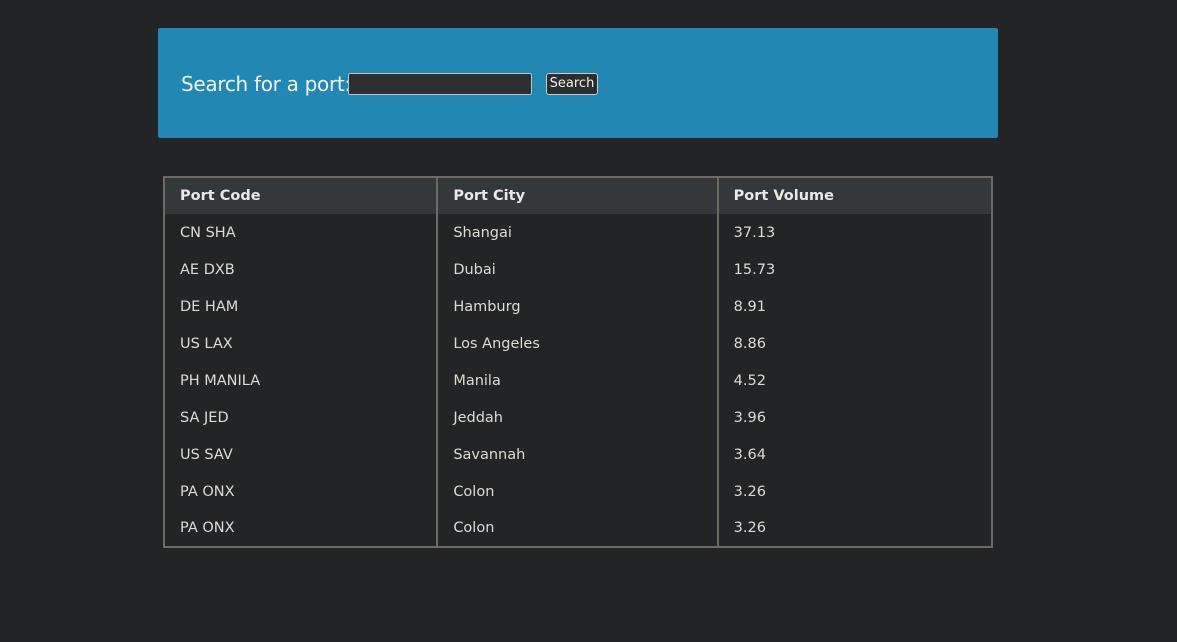 This screenshot has height=642, width=1177. Describe the element at coordinates (300, 380) in the screenshot. I see `cell-port-code: PH MANILA` at that location.